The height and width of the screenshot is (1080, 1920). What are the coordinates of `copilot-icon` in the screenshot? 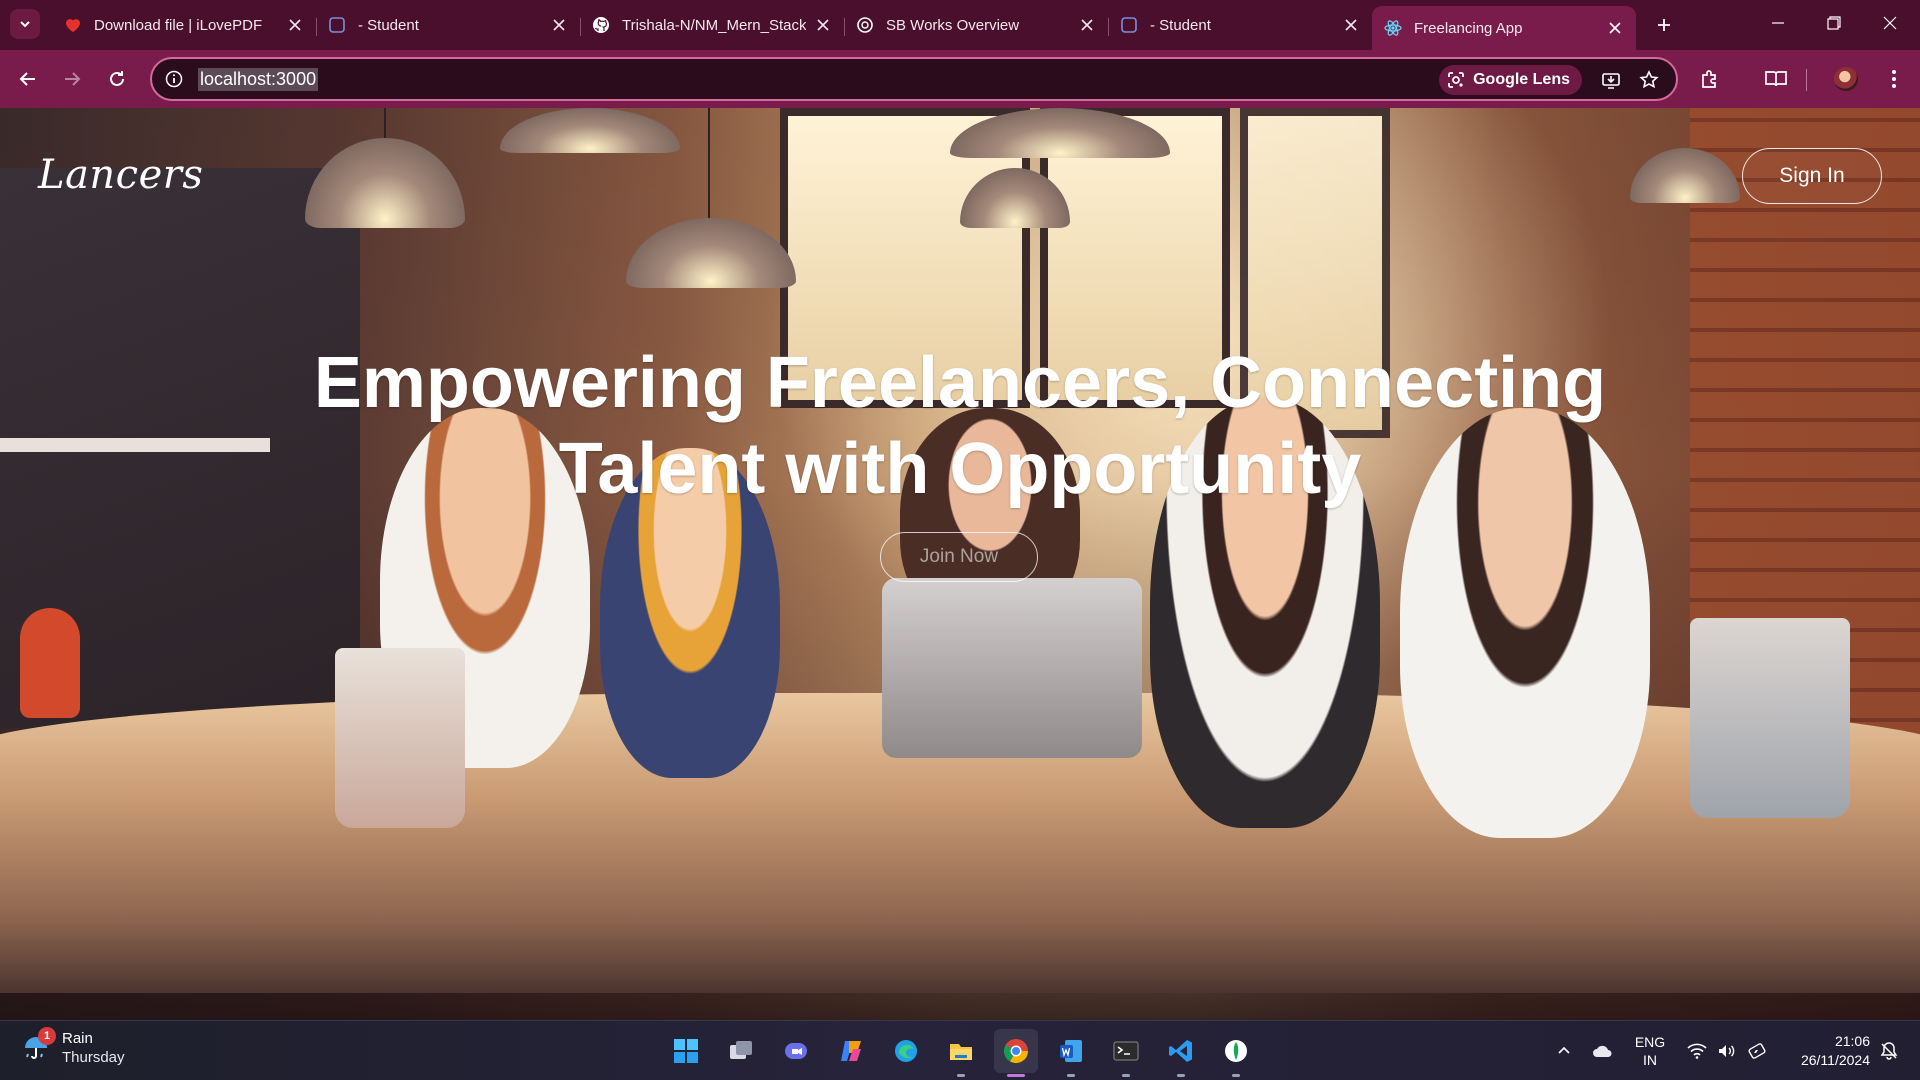 It's located at (851, 1051).